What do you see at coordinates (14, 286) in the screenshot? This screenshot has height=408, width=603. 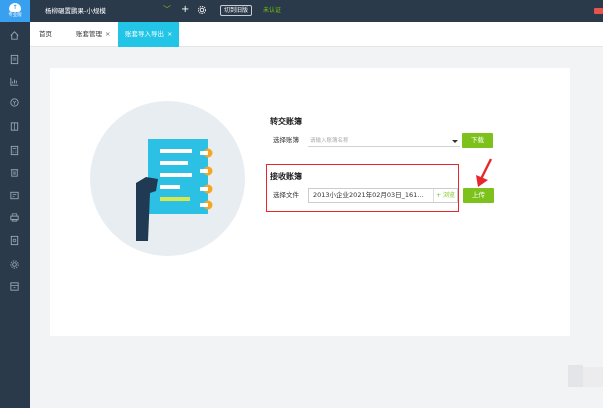 I see `archive-icon` at bounding box center [14, 286].